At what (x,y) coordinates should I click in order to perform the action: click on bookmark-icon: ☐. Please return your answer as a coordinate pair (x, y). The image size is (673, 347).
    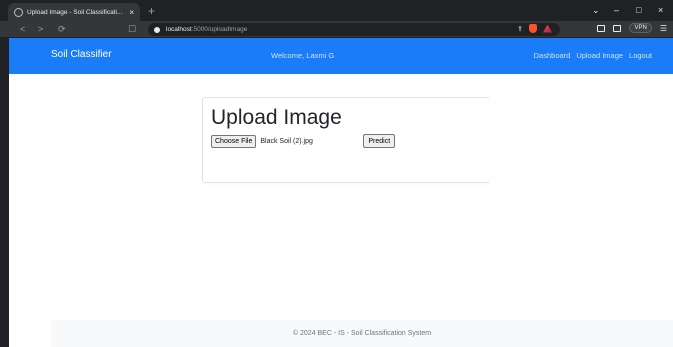
    Looking at the image, I should click on (132, 29).